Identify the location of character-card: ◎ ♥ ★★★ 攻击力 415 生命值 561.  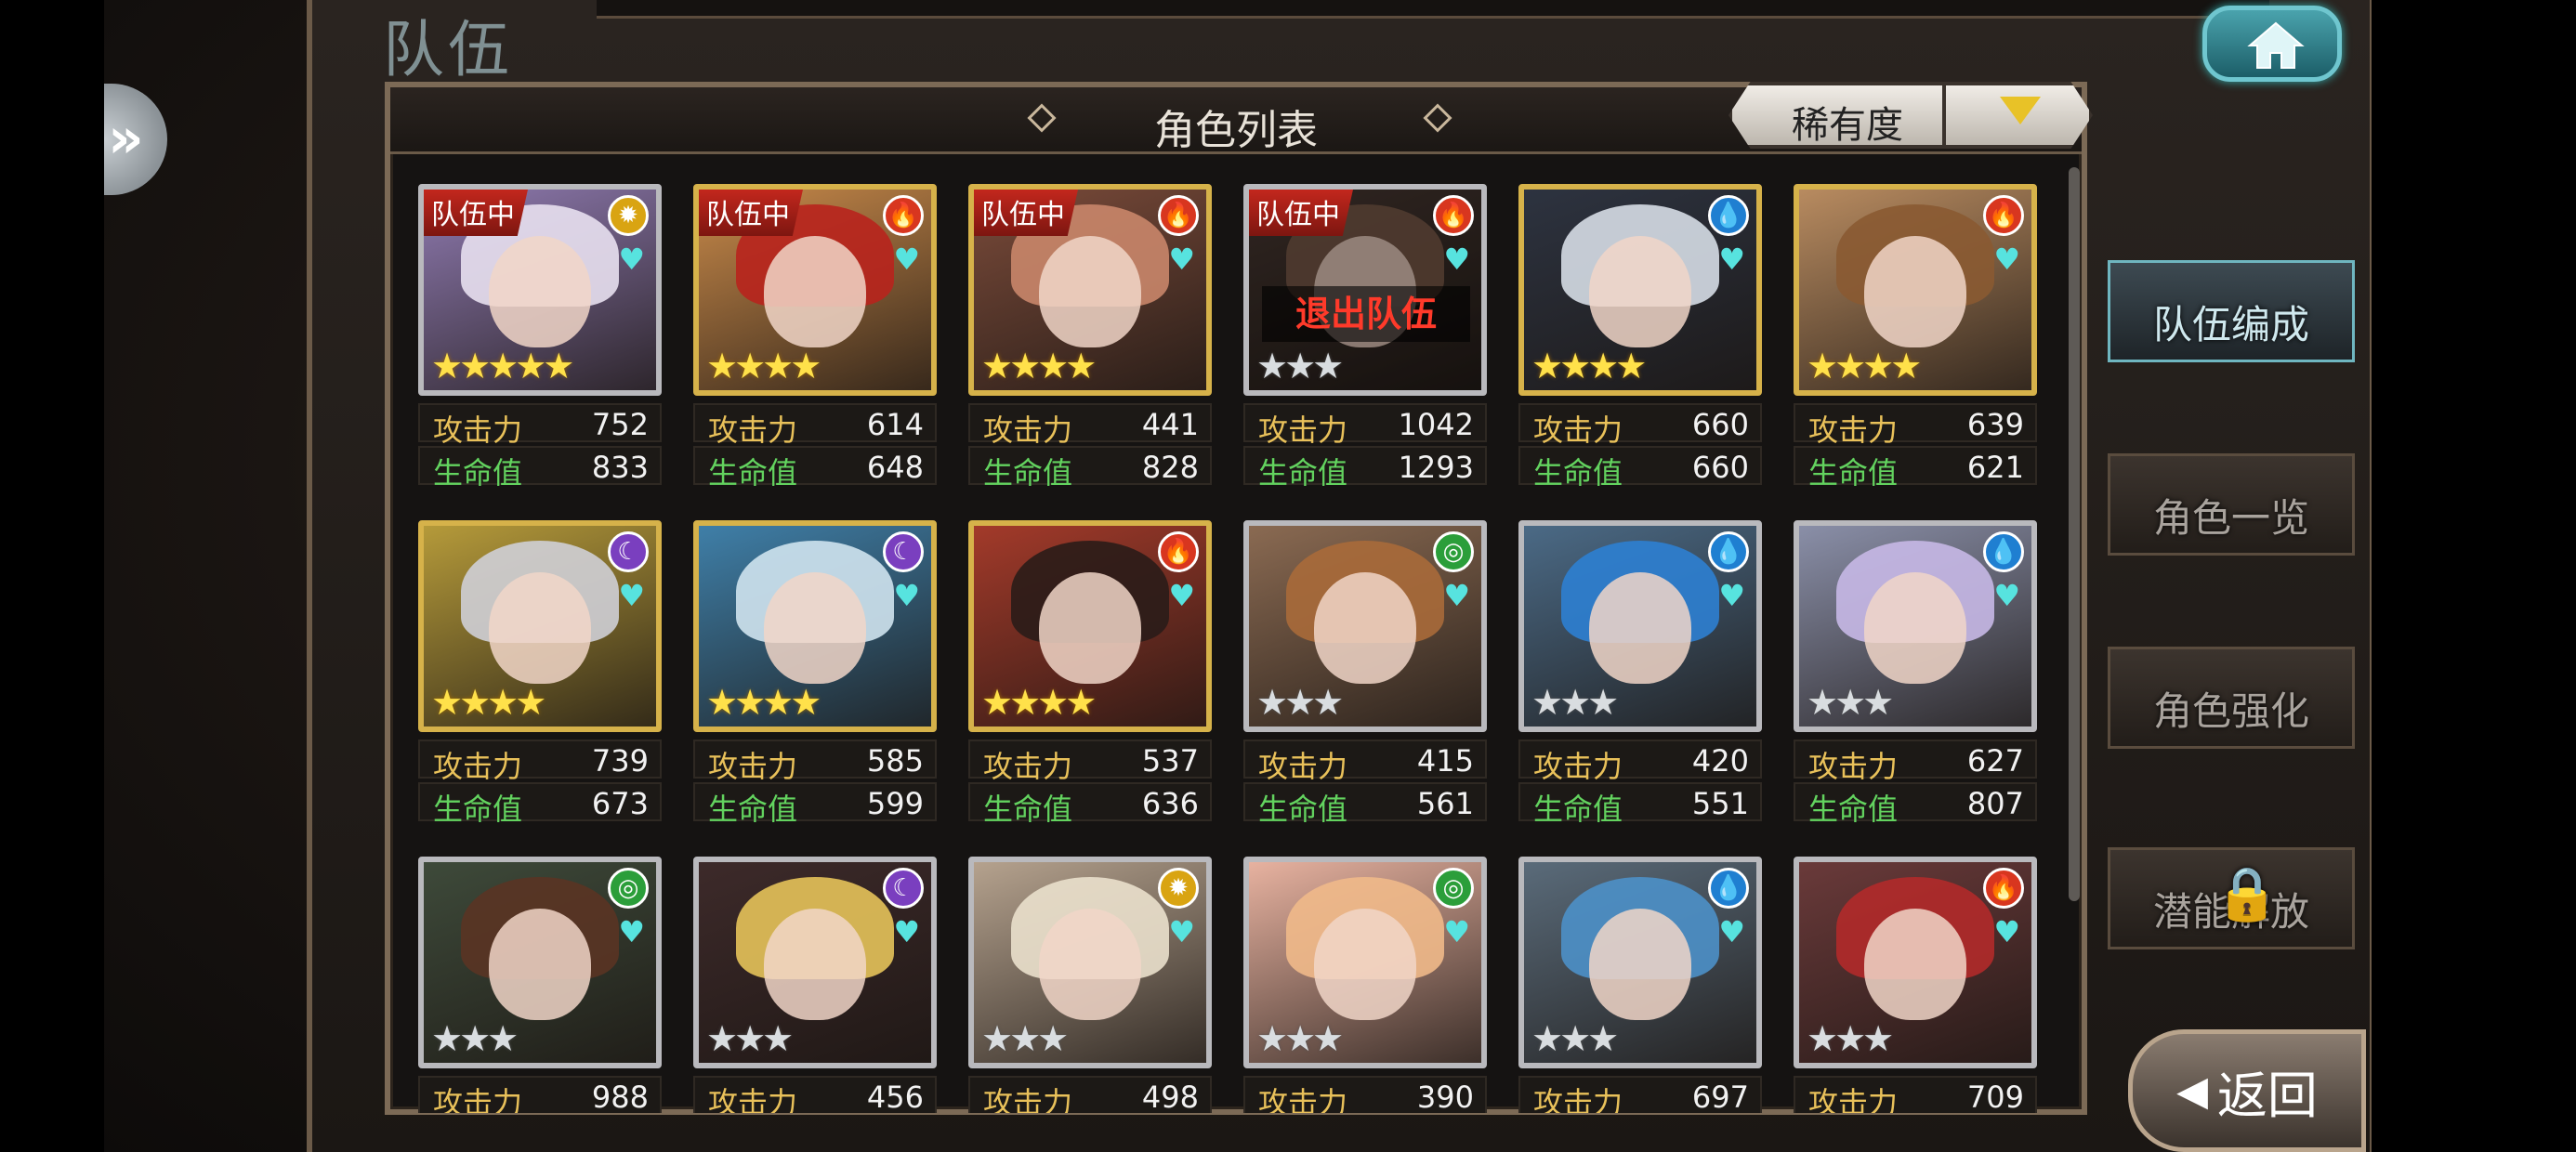
(1365, 678).